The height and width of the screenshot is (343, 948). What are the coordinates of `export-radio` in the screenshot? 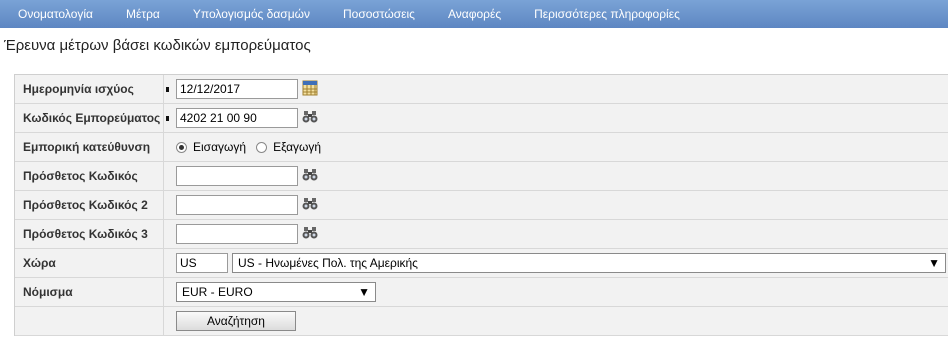 It's located at (262, 147).